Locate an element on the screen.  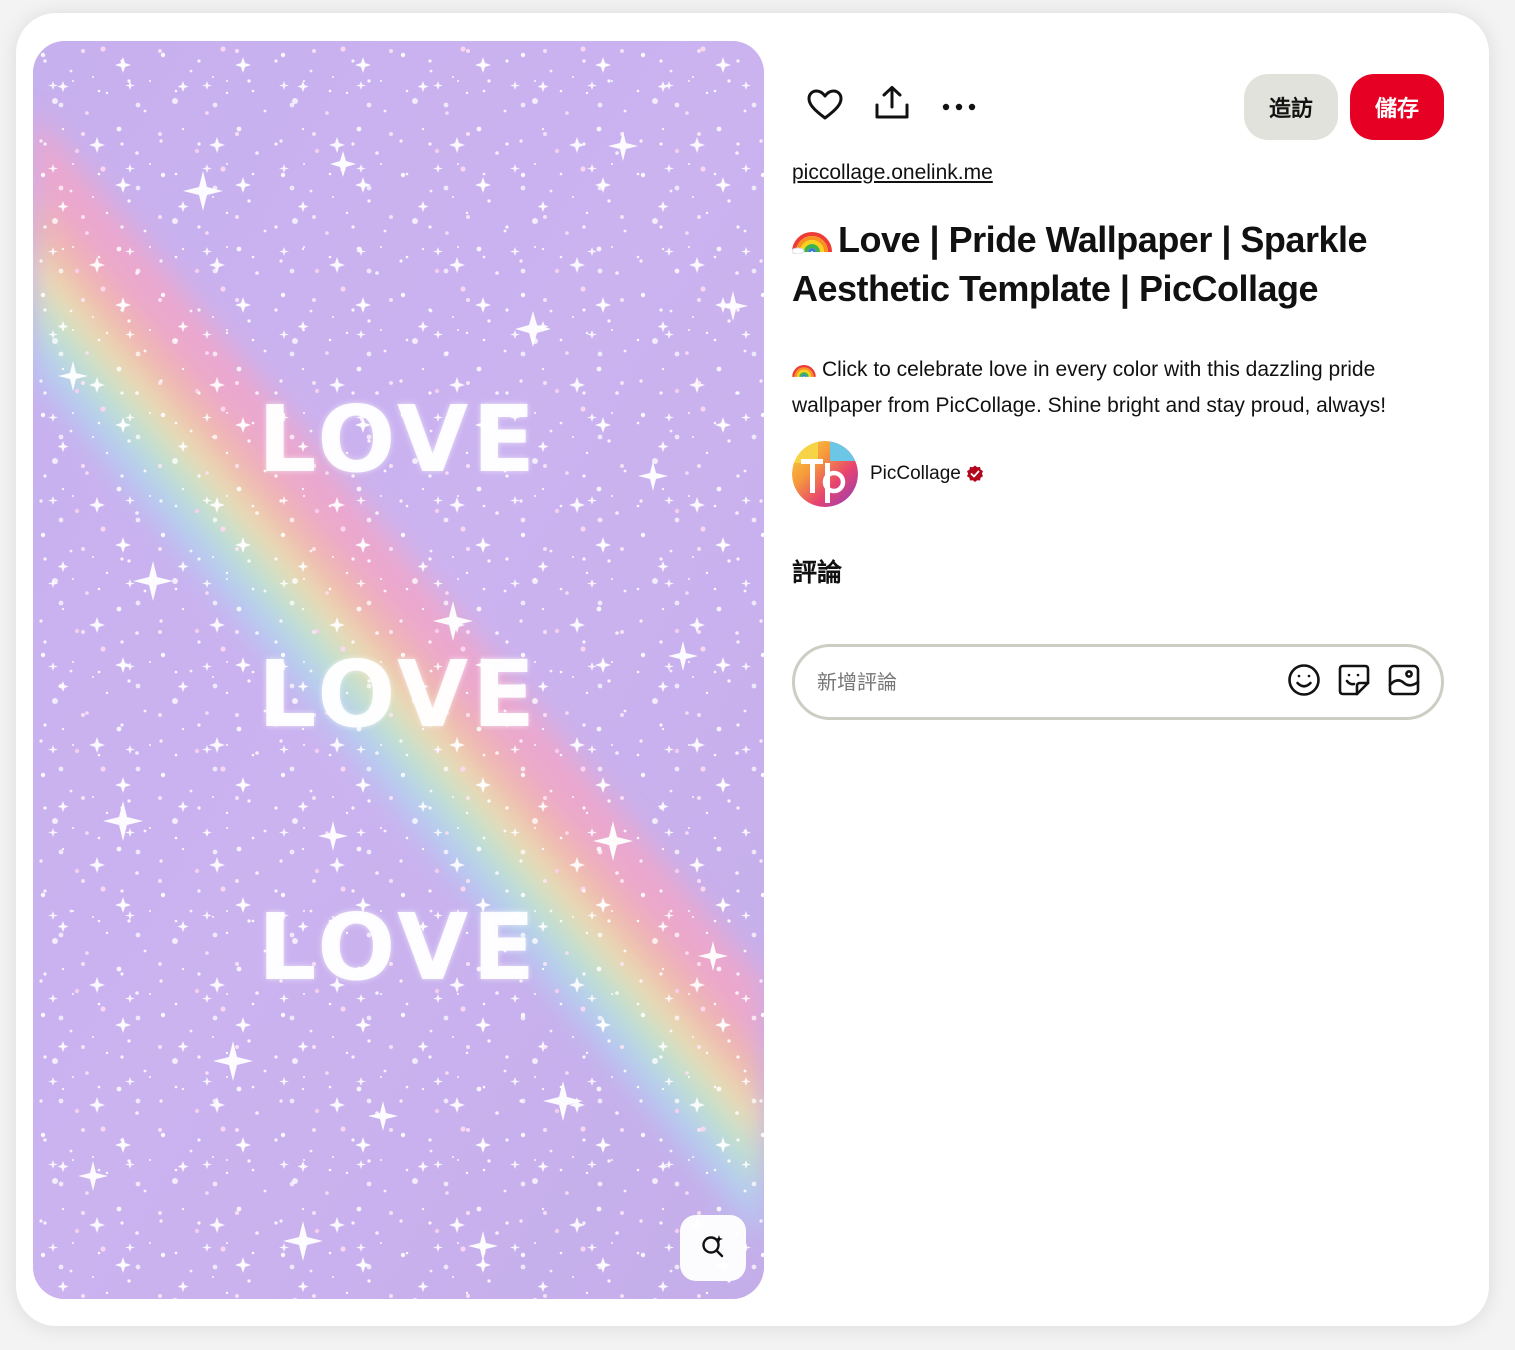
love-overlay-text-3: LOVE is located at coordinates (398, 947).